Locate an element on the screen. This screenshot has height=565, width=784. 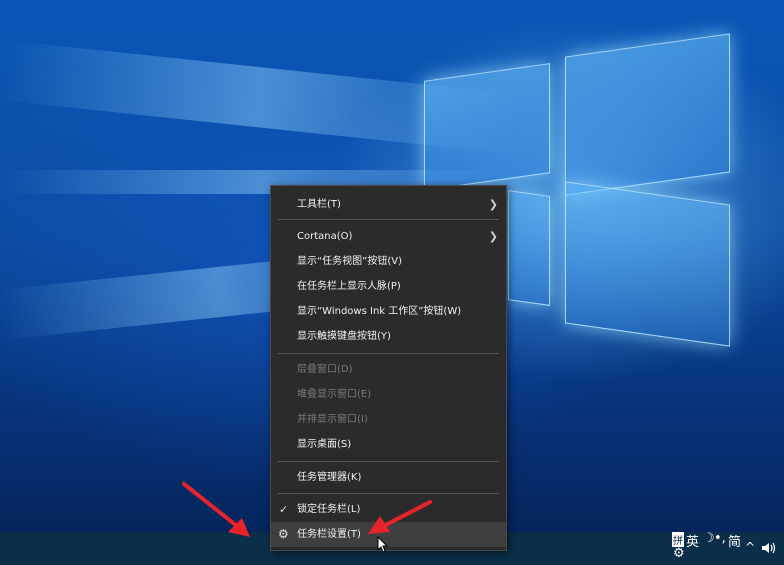
annotation-arrow-right is located at coordinates (400, 517).